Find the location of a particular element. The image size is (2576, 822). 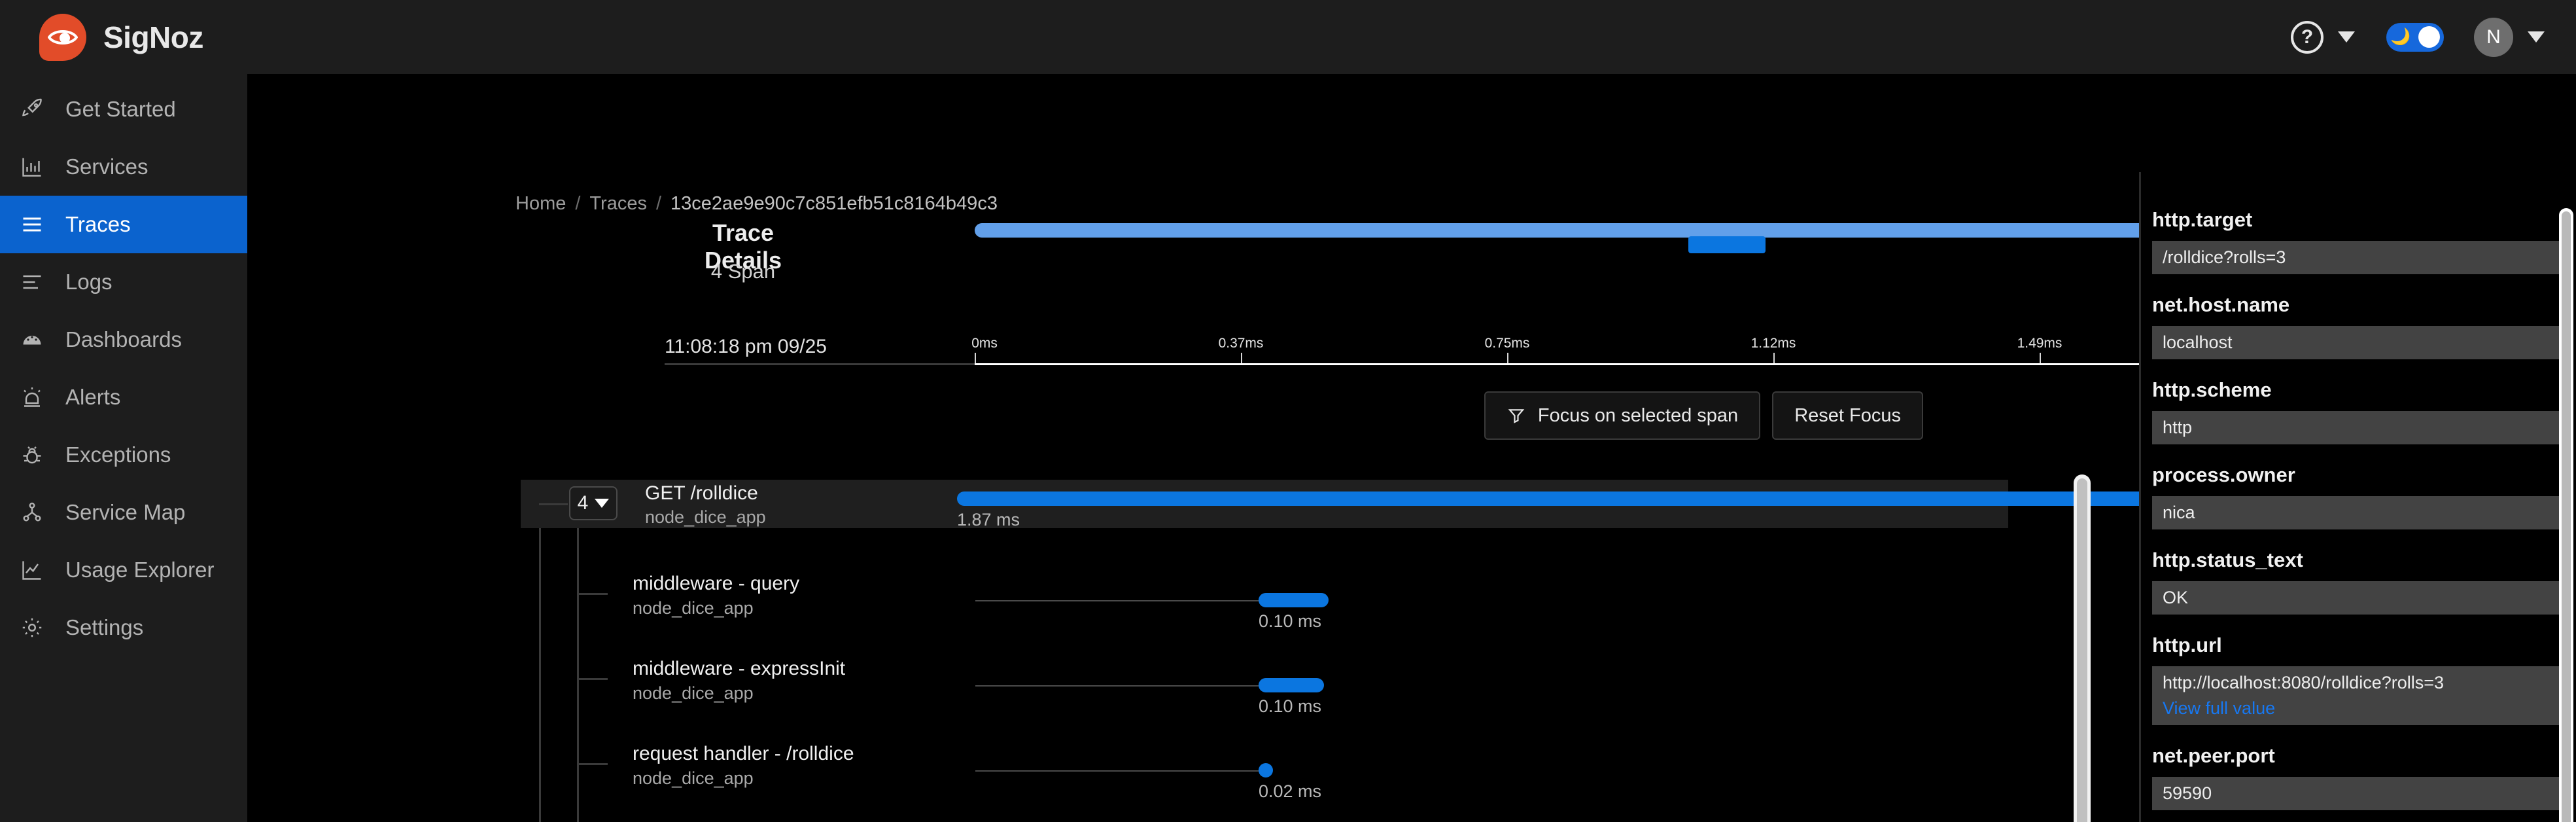

attribute-row: process.owner nica is located at coordinates (2357, 496).